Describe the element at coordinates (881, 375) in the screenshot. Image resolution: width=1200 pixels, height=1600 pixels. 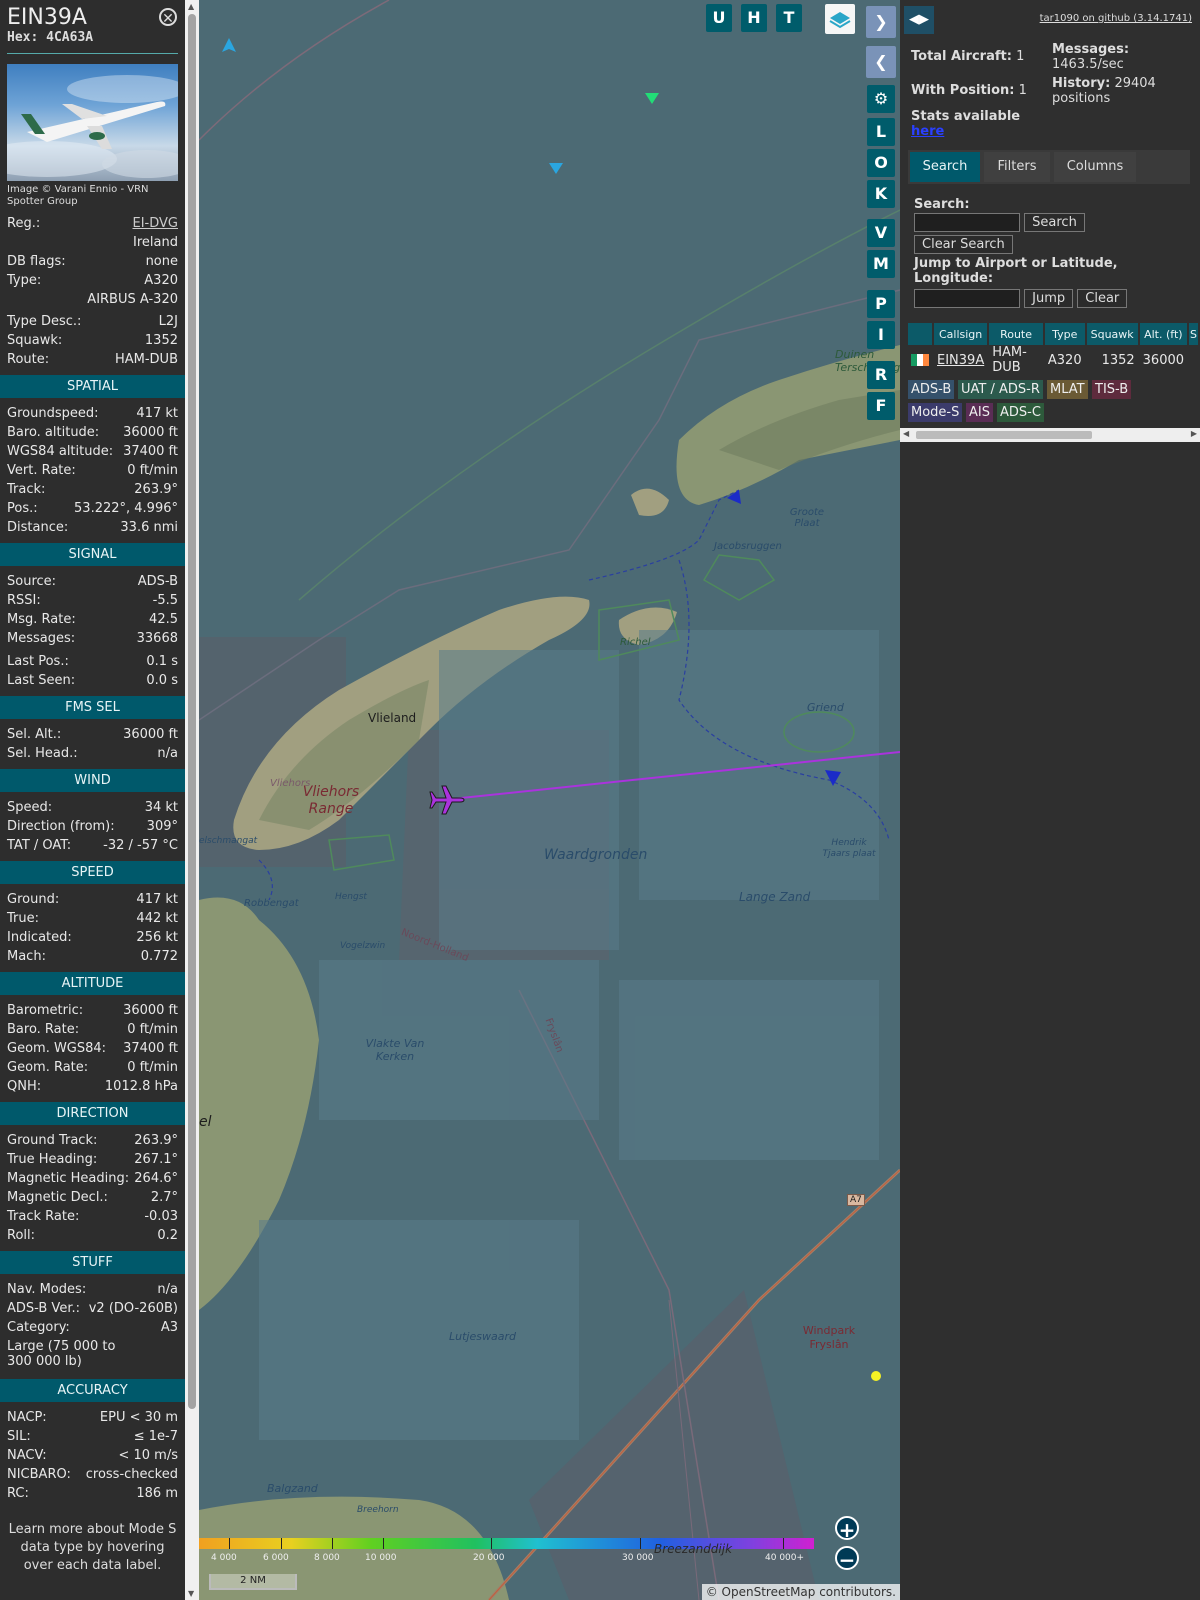
I see `map-button-r: R` at that location.